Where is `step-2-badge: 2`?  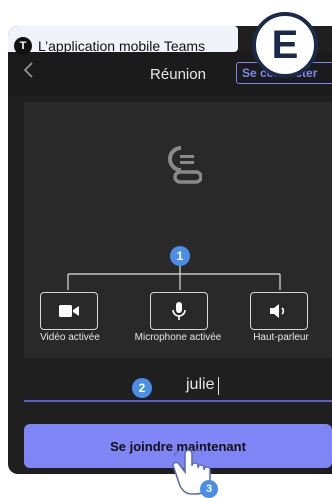
step-2-badge: 2 is located at coordinates (142, 388).